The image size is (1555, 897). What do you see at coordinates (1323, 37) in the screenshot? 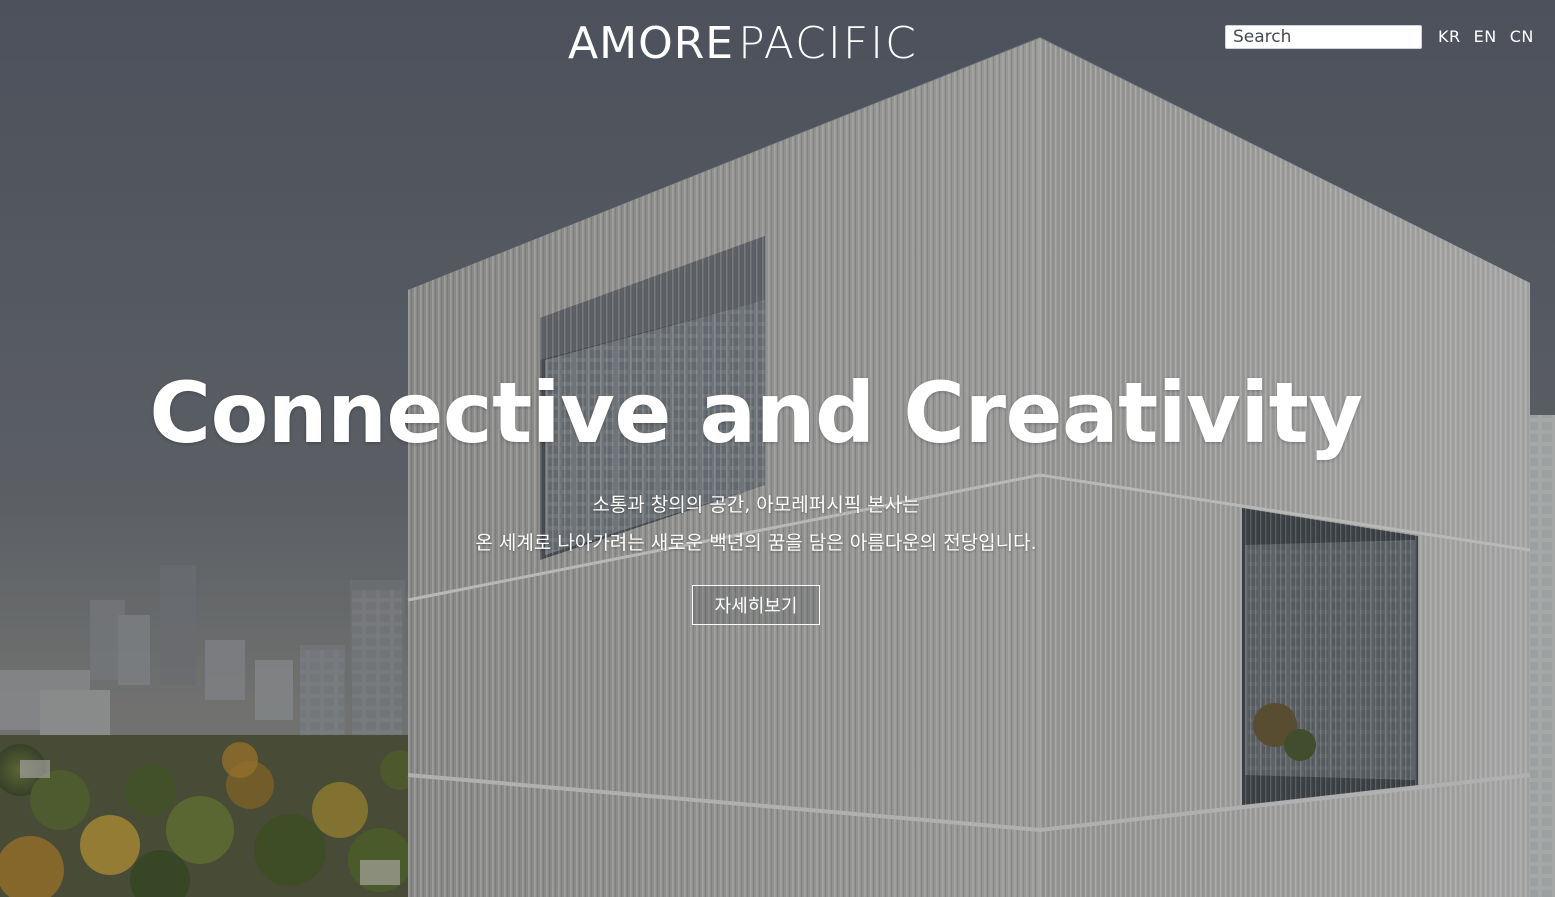
I see `search-input` at bounding box center [1323, 37].